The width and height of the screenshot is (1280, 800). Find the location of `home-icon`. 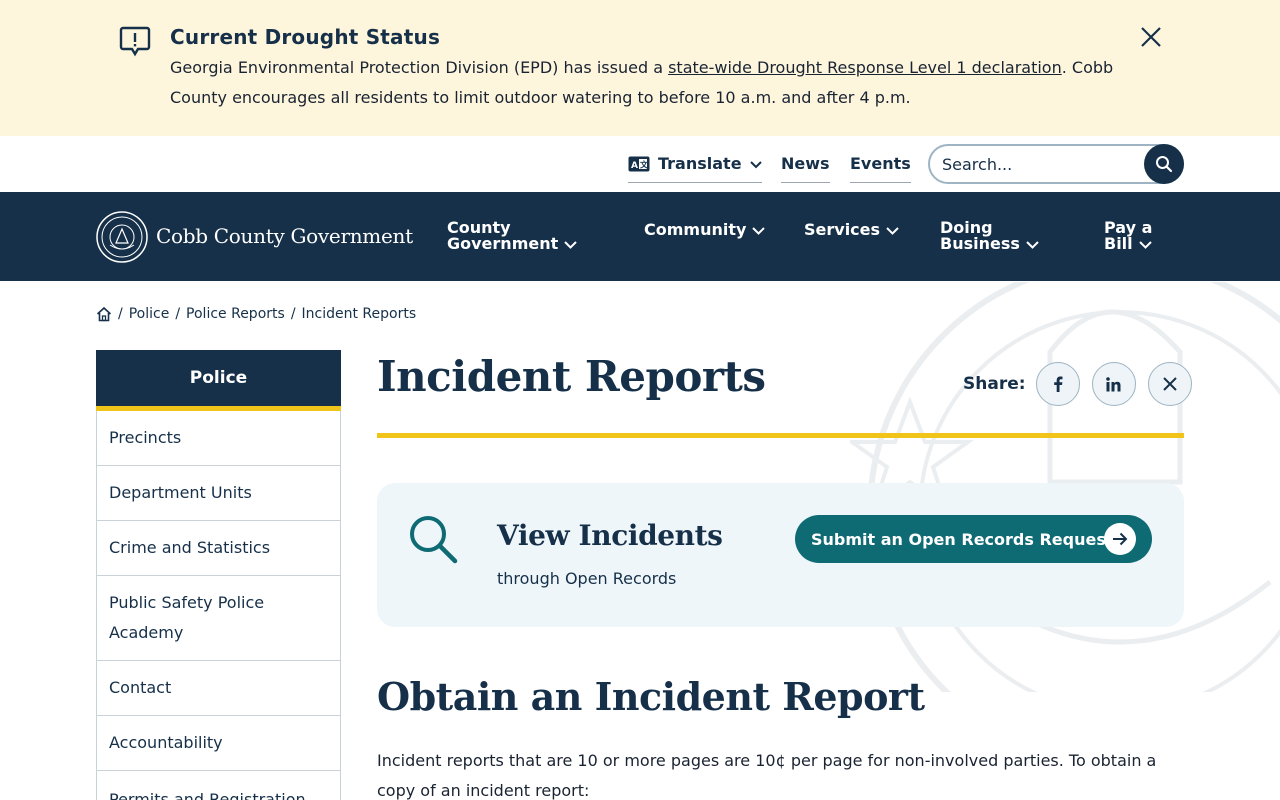

home-icon is located at coordinates (104, 314).